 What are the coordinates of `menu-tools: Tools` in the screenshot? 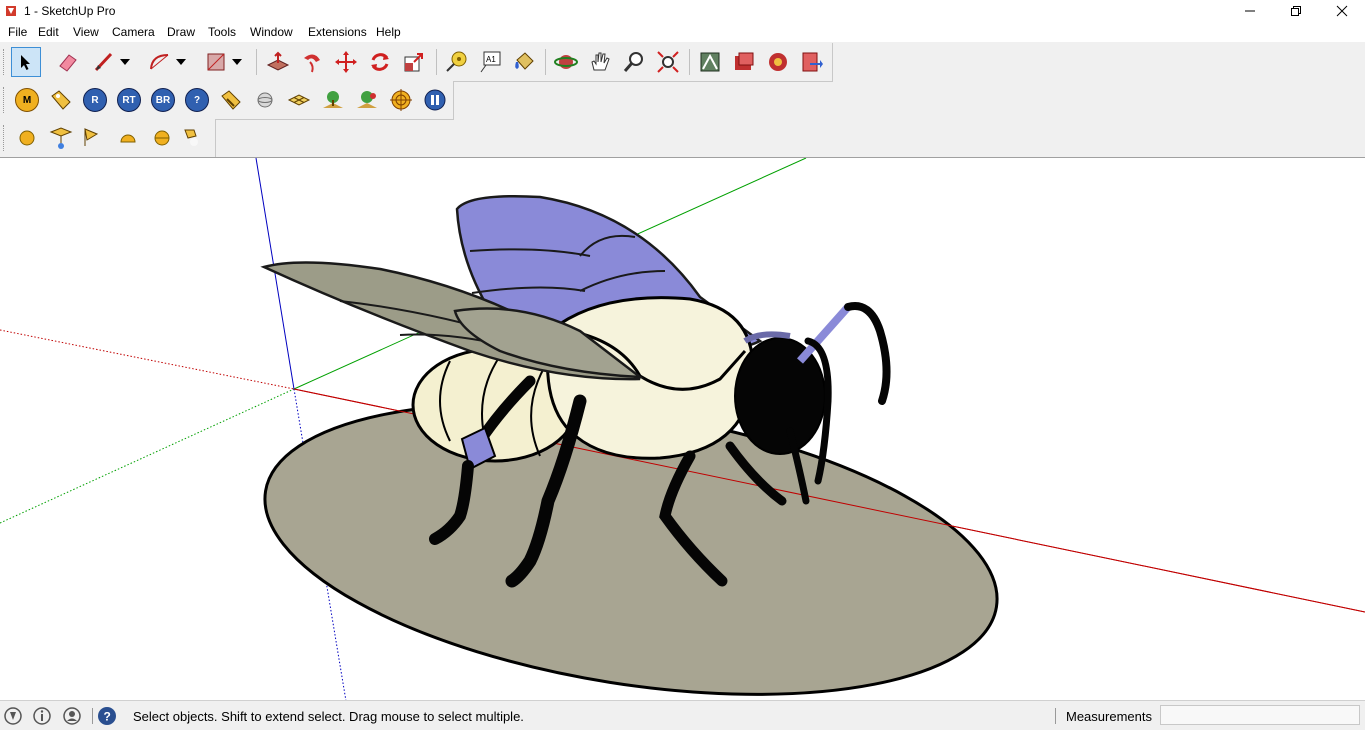 It's located at (222, 32).